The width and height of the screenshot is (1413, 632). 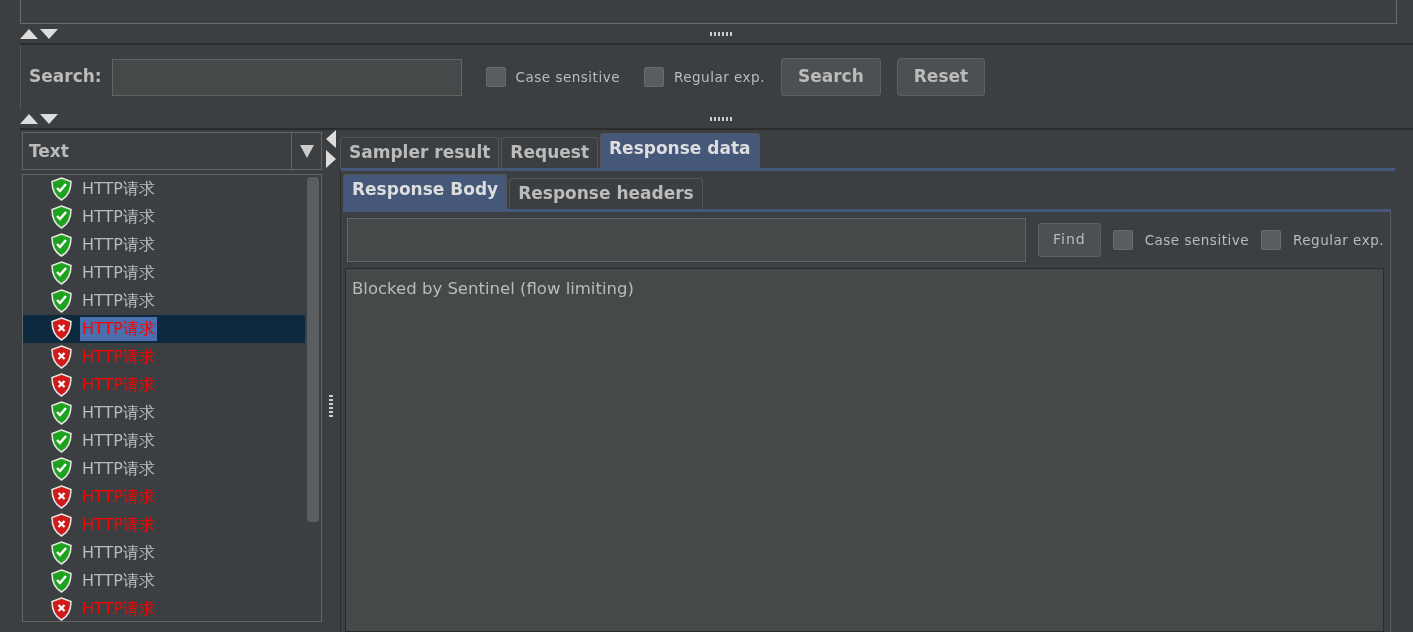 I want to click on renderer-dropdown: Text, so click(x=172, y=151).